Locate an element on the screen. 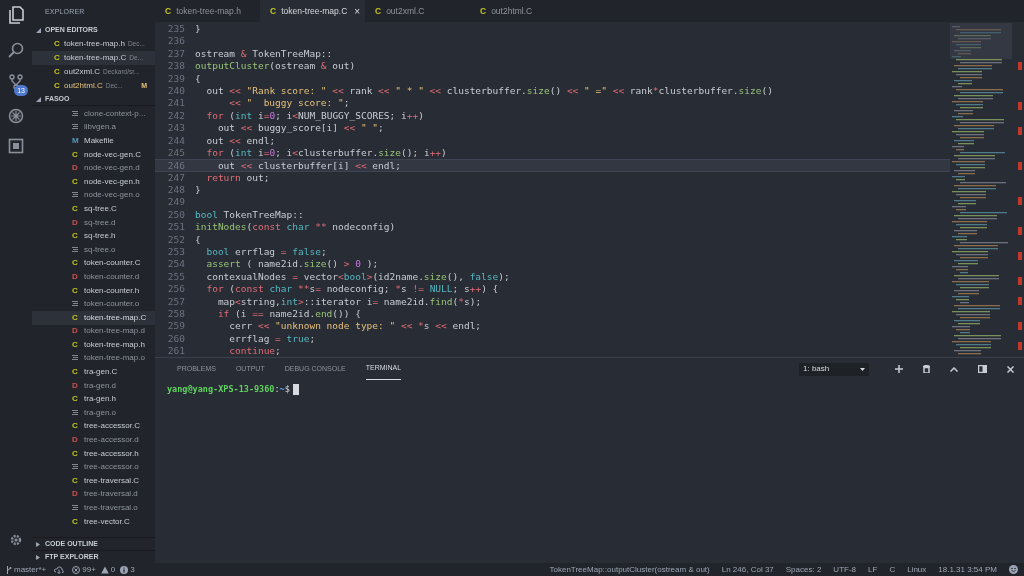 Image resolution: width=1024 pixels, height=576 pixels. code-line: << " buggy score: "; is located at coordinates (289, 103).